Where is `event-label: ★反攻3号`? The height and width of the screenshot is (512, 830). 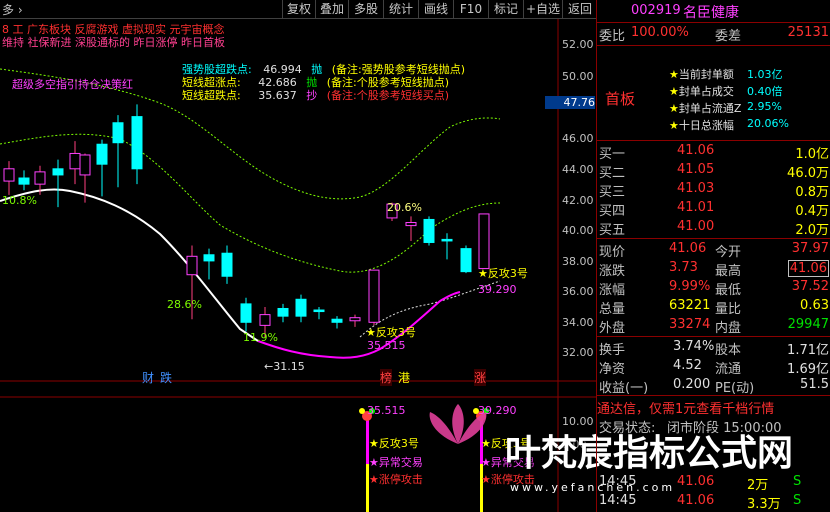 event-label: ★反攻3号 is located at coordinates (394, 443).